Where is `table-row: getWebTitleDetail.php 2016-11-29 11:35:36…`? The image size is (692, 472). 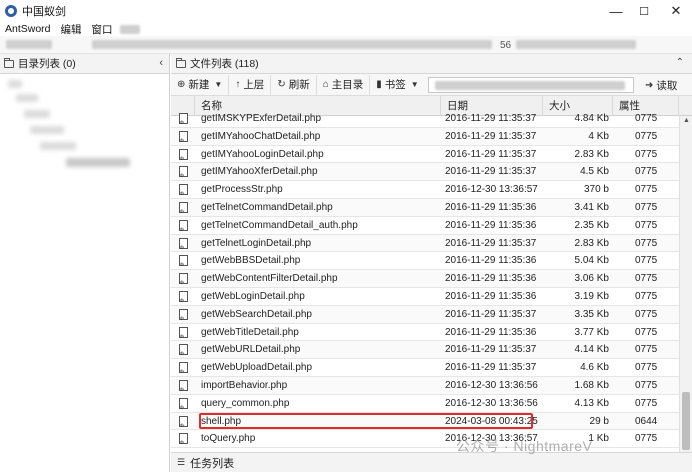 table-row: getWebTitleDetail.php 2016-11-29 11:35:36… is located at coordinates (425, 333).